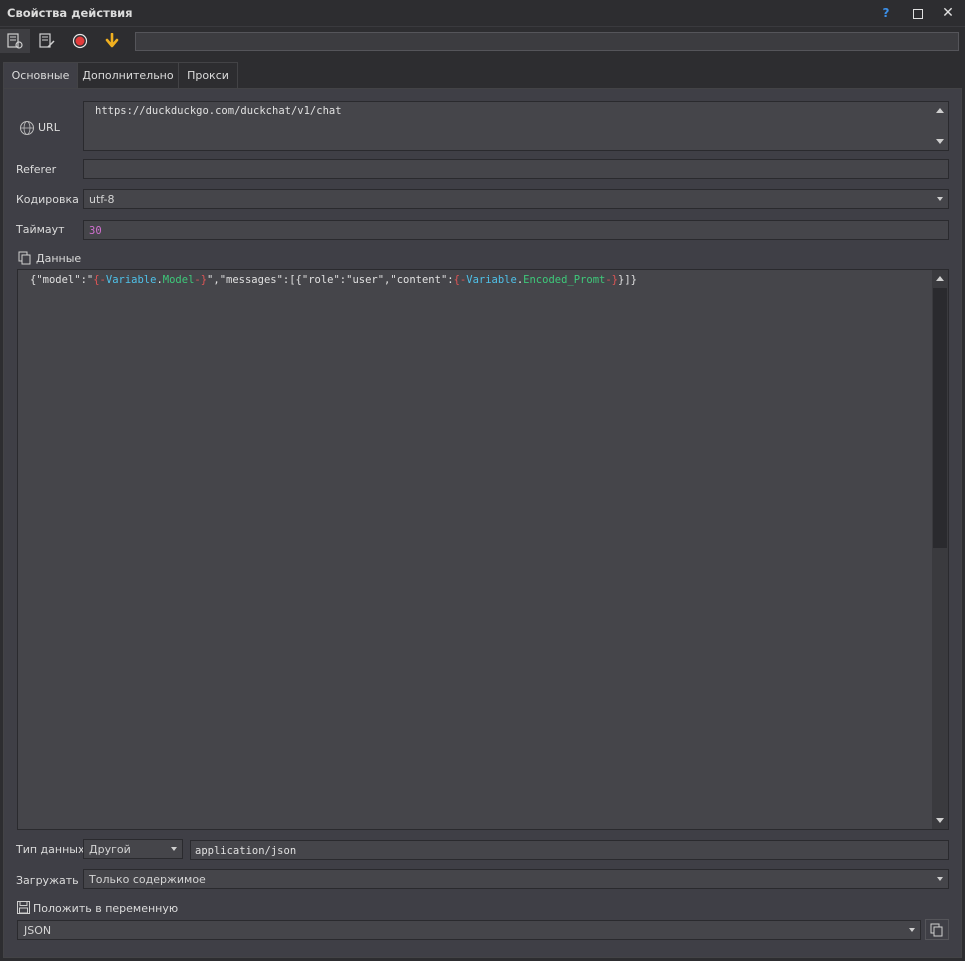  Describe the element at coordinates (218, 111) in the screenshot. I see `url-value: https://duckduckgo.com/duckchat/v1/chat` at that location.